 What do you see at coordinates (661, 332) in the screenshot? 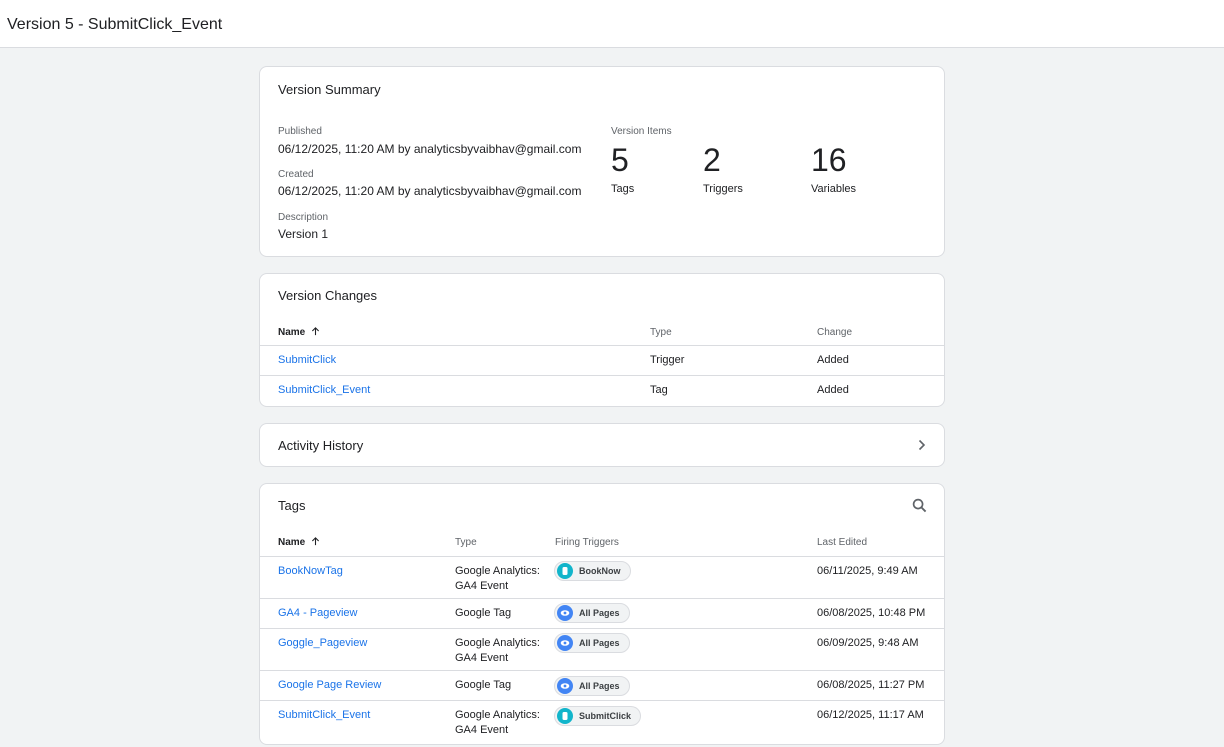
I see `changes-type-header: Type` at bounding box center [661, 332].